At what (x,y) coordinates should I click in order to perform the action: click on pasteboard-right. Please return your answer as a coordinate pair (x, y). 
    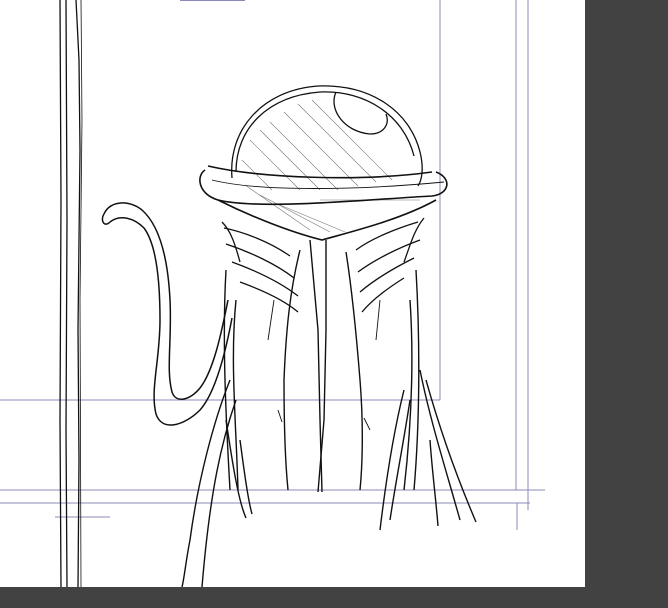
    Looking at the image, I should click on (626, 304).